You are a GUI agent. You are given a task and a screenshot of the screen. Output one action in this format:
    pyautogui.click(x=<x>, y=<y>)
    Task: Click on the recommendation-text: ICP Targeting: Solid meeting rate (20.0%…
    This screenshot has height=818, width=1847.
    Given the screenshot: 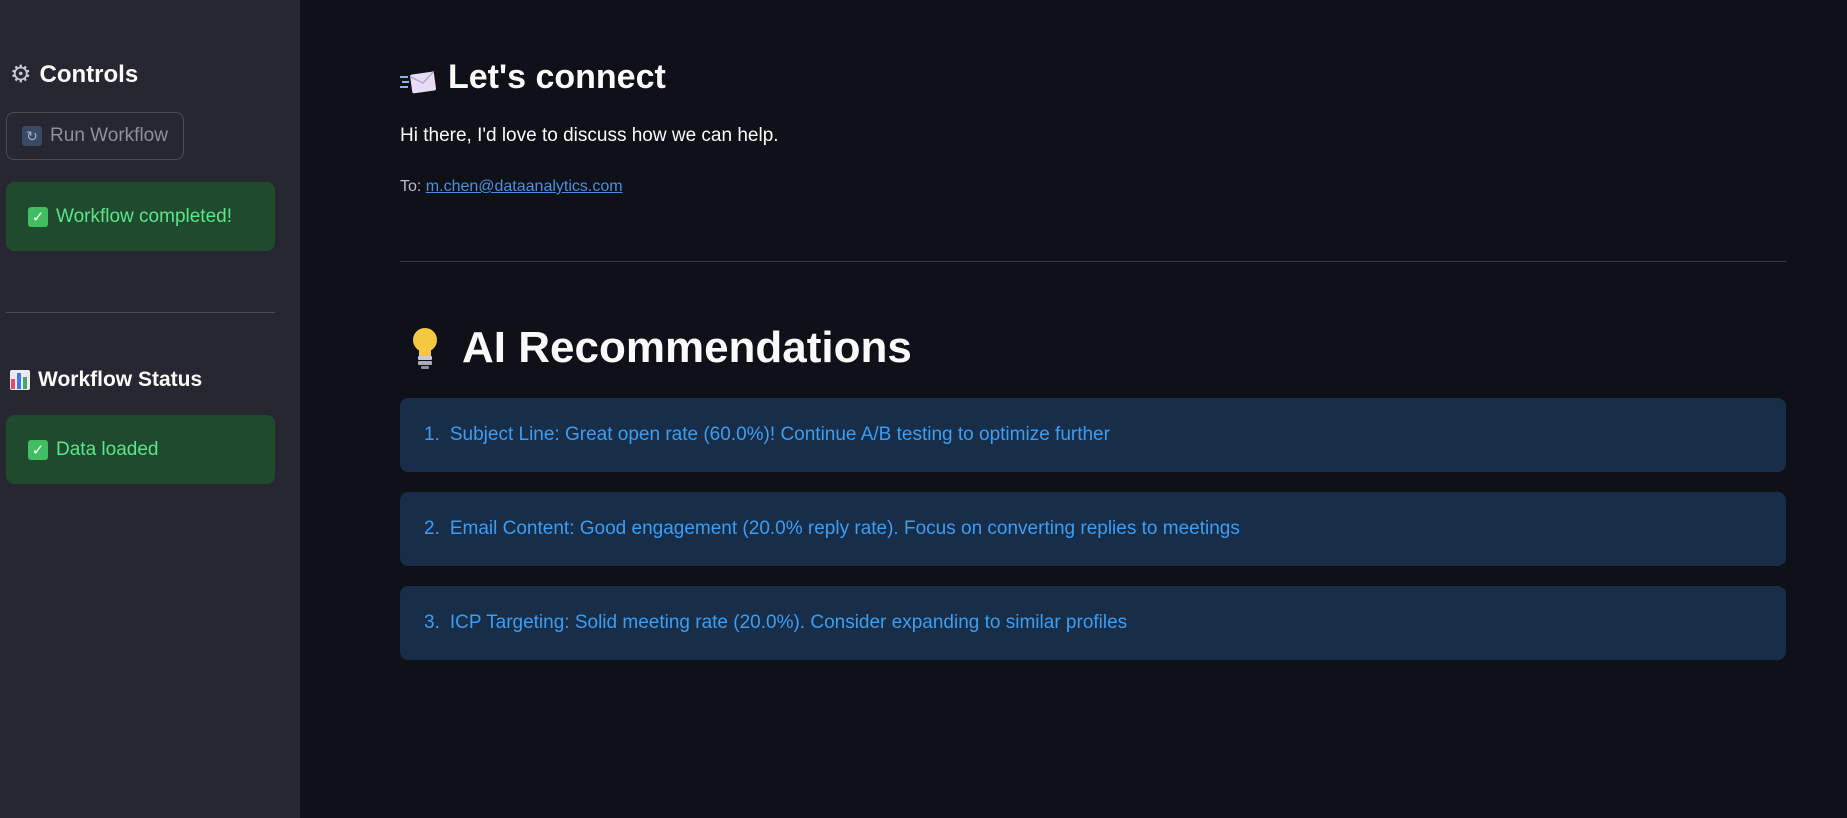 What is the action you would take?
    pyautogui.click(x=788, y=622)
    